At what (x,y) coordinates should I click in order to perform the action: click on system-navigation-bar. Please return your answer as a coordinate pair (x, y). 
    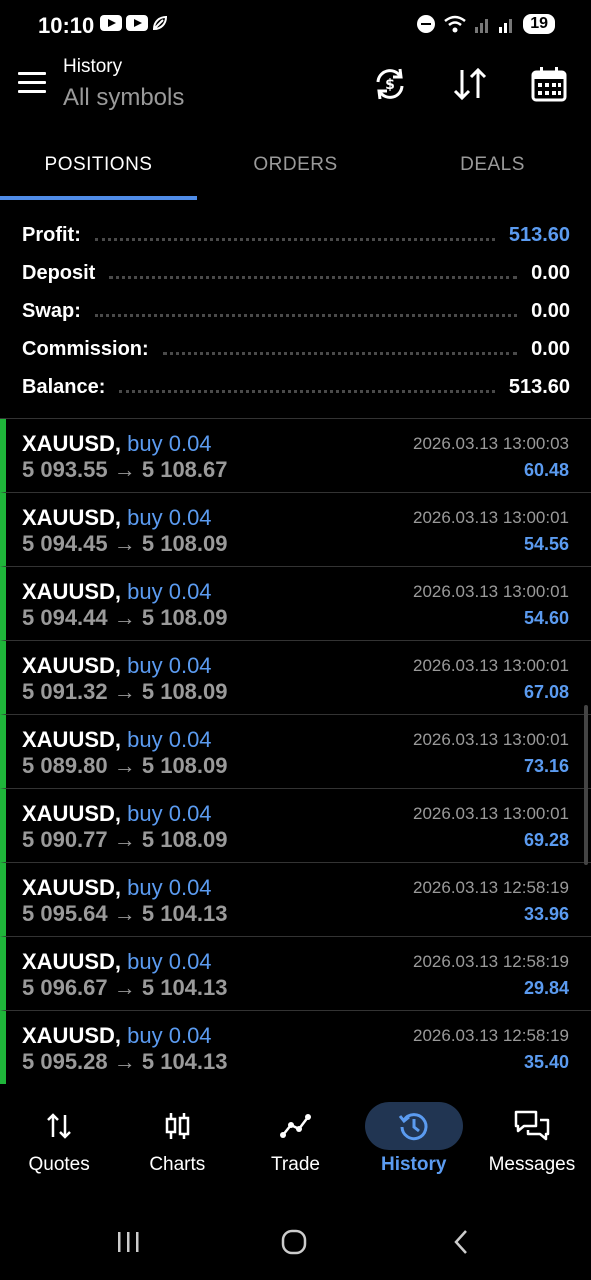
    Looking at the image, I should click on (295, 1242).